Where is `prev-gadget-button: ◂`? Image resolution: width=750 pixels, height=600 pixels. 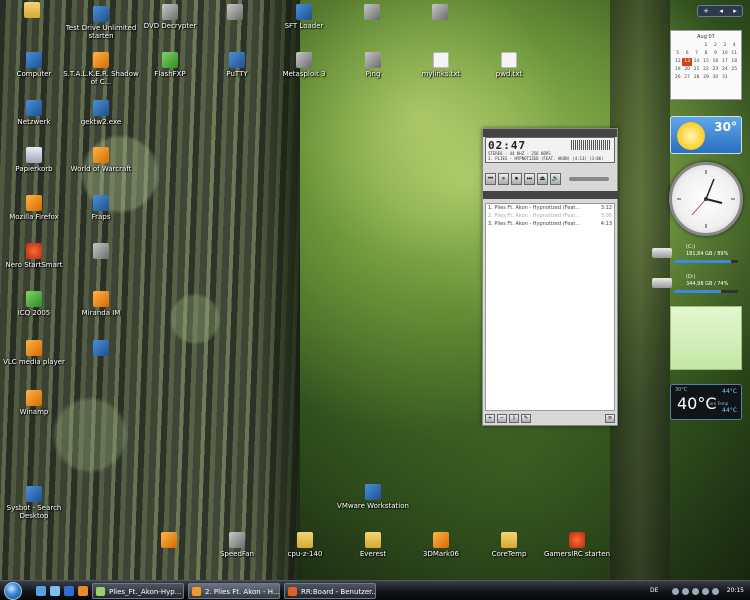 prev-gadget-button: ◂ is located at coordinates (721, 11).